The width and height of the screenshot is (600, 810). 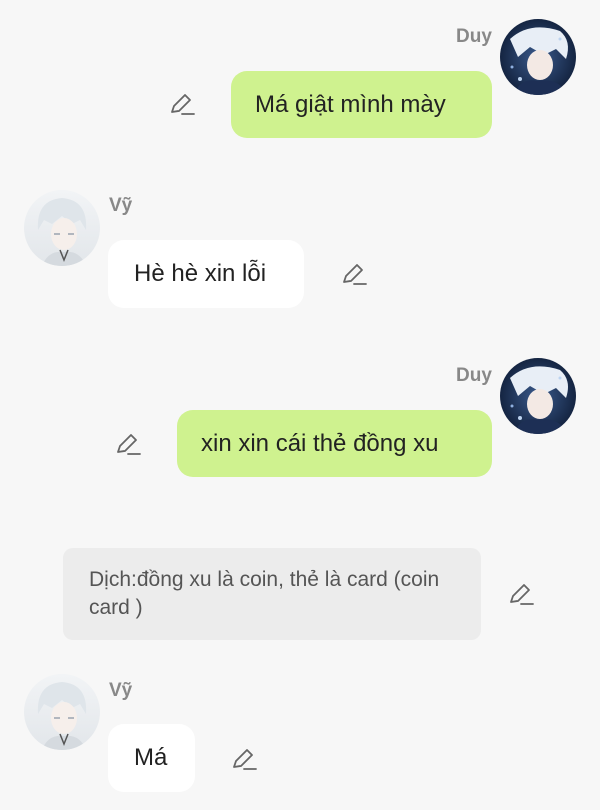 I want to click on message-text: Má giật mình mày, so click(x=350, y=104).